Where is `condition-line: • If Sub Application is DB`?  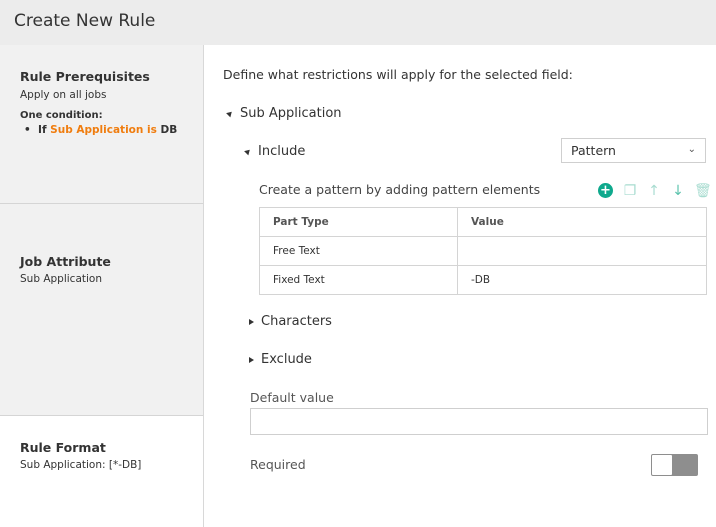
condition-line: • If Sub Application is DB is located at coordinates (101, 130).